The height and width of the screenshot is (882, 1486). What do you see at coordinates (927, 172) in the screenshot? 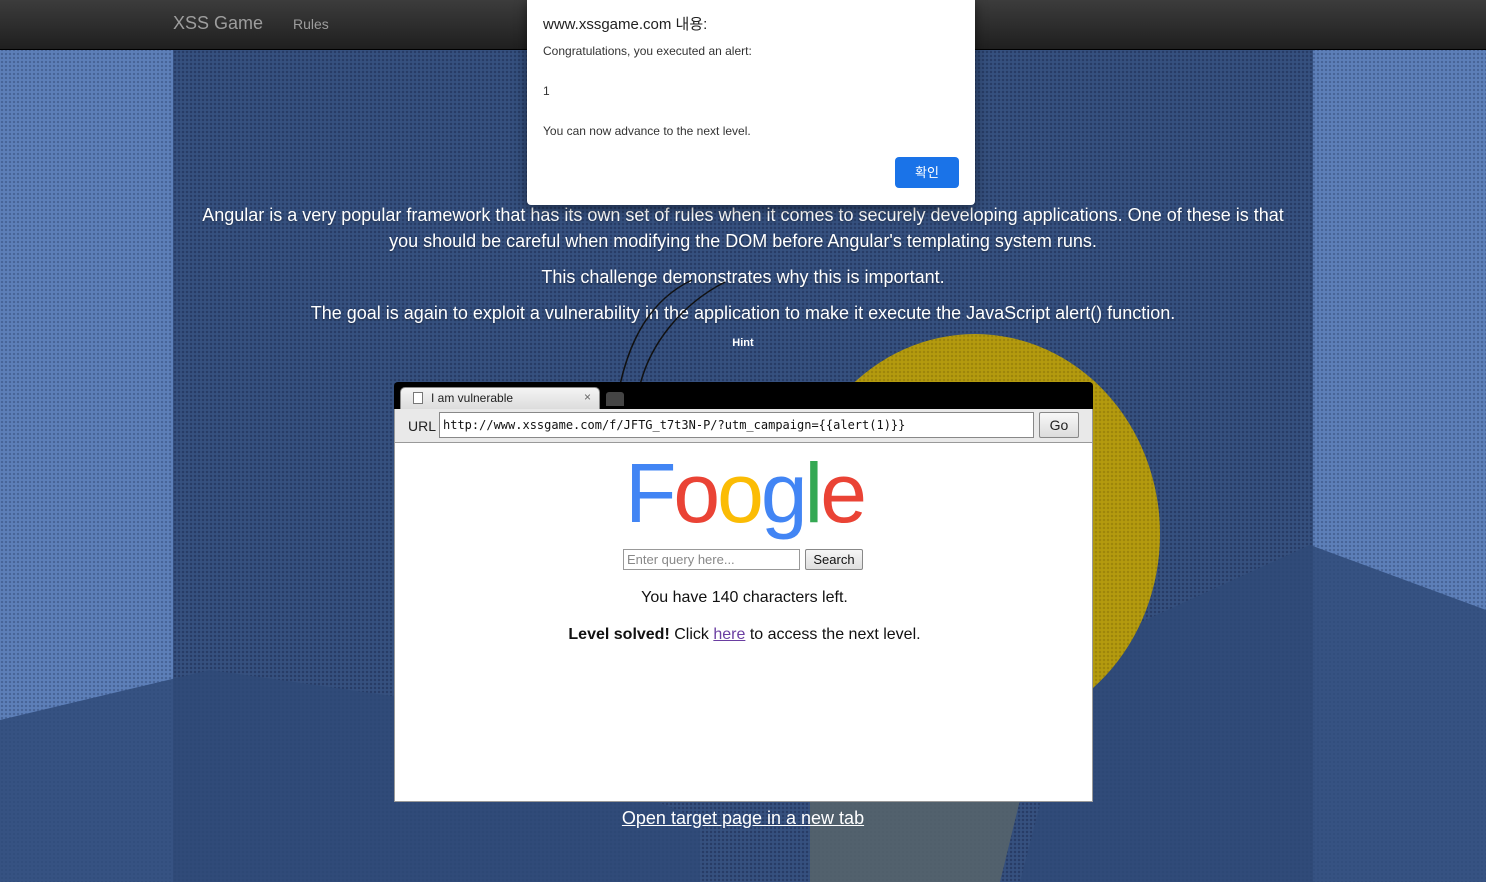
I see `ok-button: 확인` at bounding box center [927, 172].